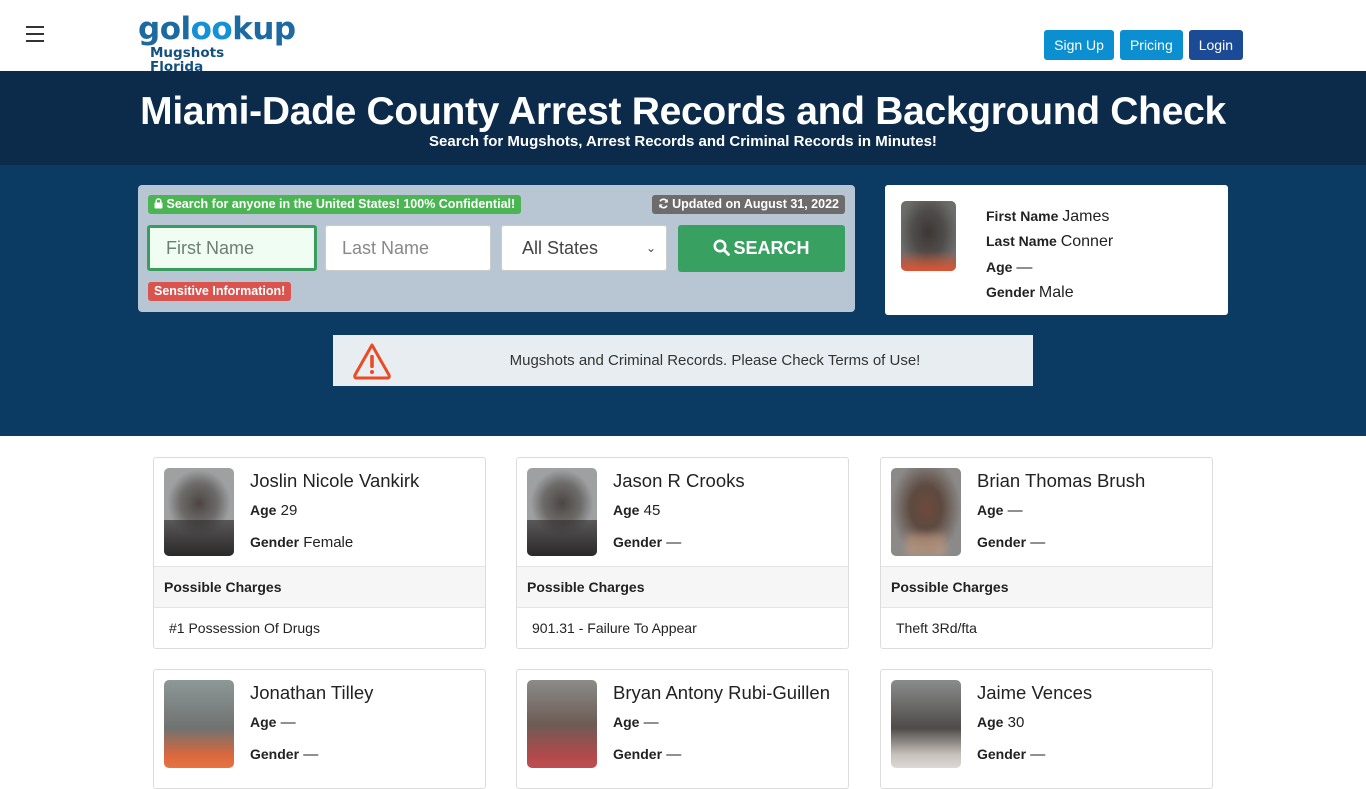 The height and width of the screenshot is (789, 1366). I want to click on profile-mugshot, so click(928, 236).